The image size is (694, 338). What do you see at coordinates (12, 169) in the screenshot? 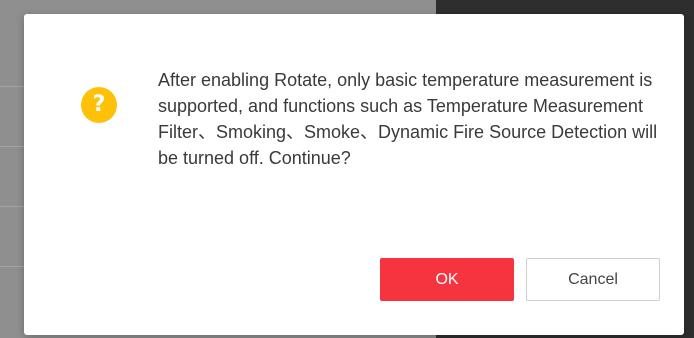
I see `backdrop-table-lines` at bounding box center [12, 169].